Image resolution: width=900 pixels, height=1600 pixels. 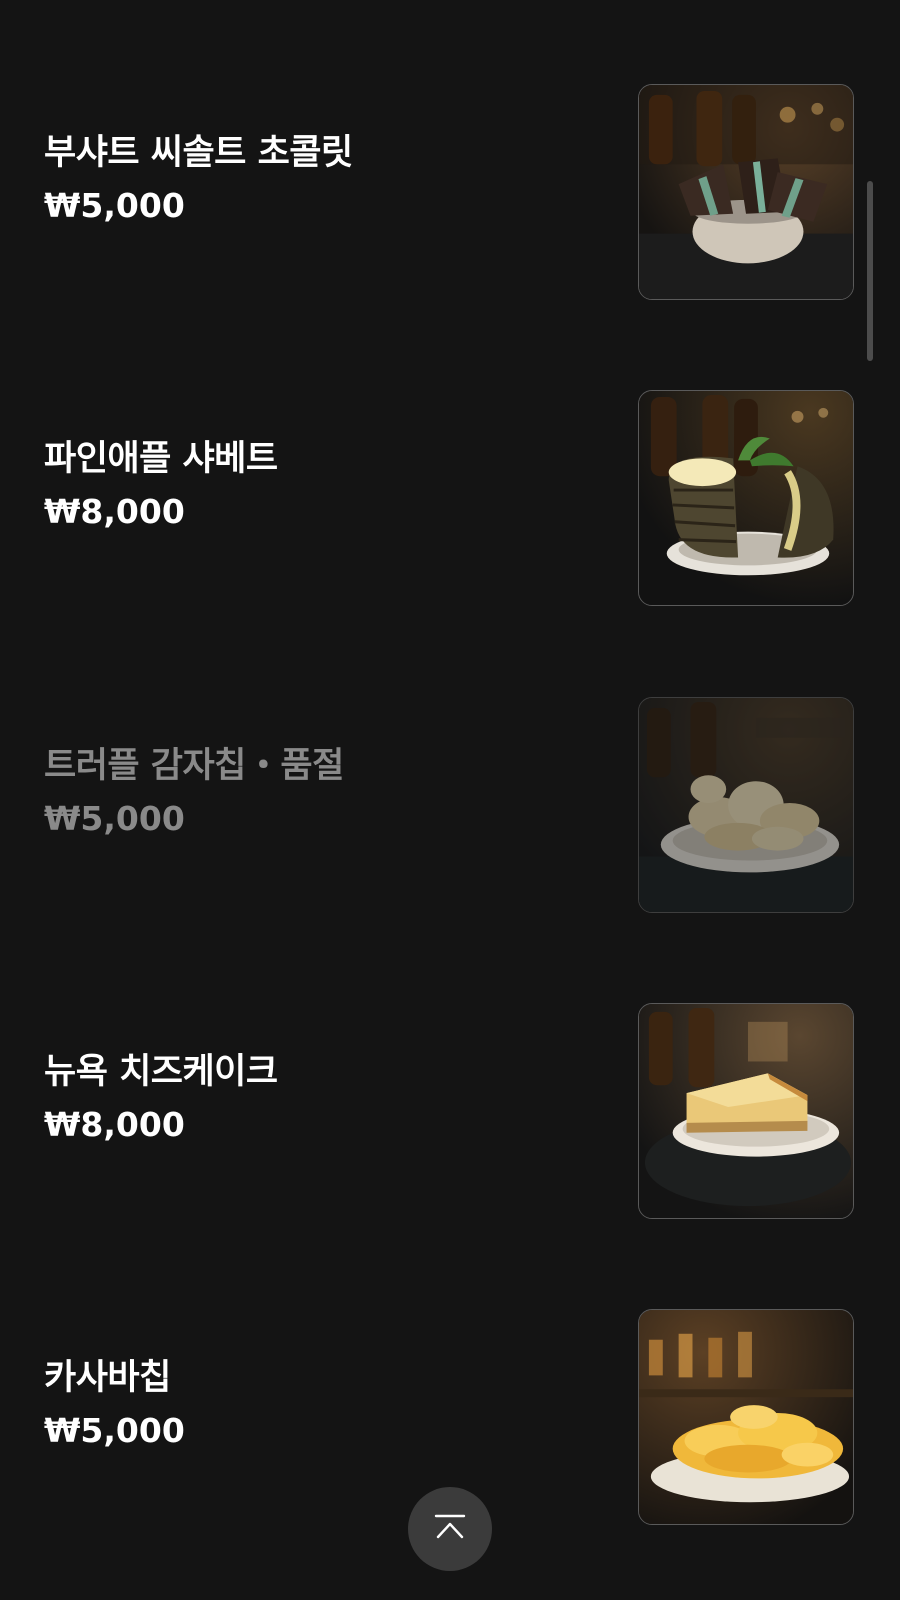 I want to click on scroll-to-top-button, so click(x=450, y=1529).